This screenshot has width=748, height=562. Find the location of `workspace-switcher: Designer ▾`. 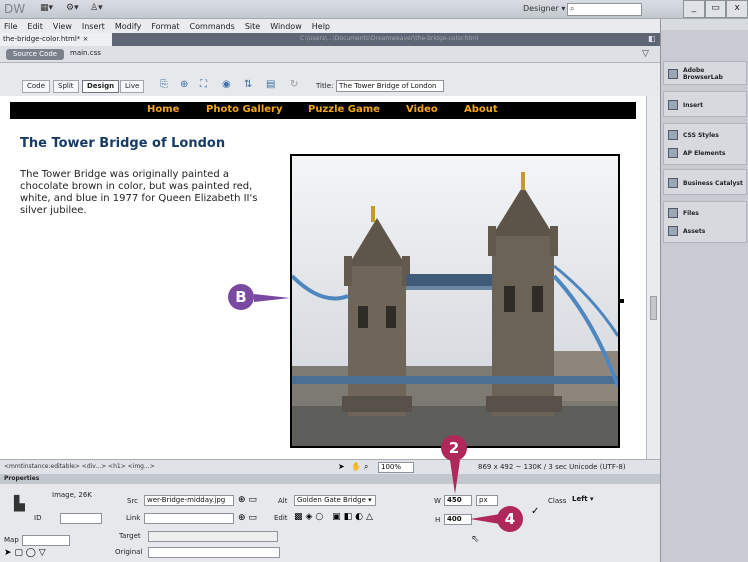

workspace-switcher: Designer ▾ is located at coordinates (544, 8).